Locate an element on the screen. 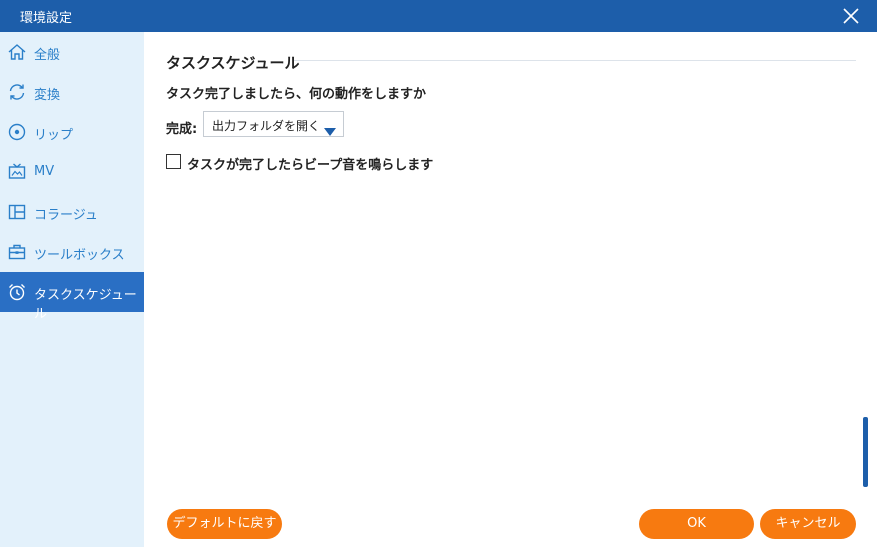 Image resolution: width=877 pixels, height=547 pixels. restore-defaults-button: デフォルトに戻す is located at coordinates (224, 524).